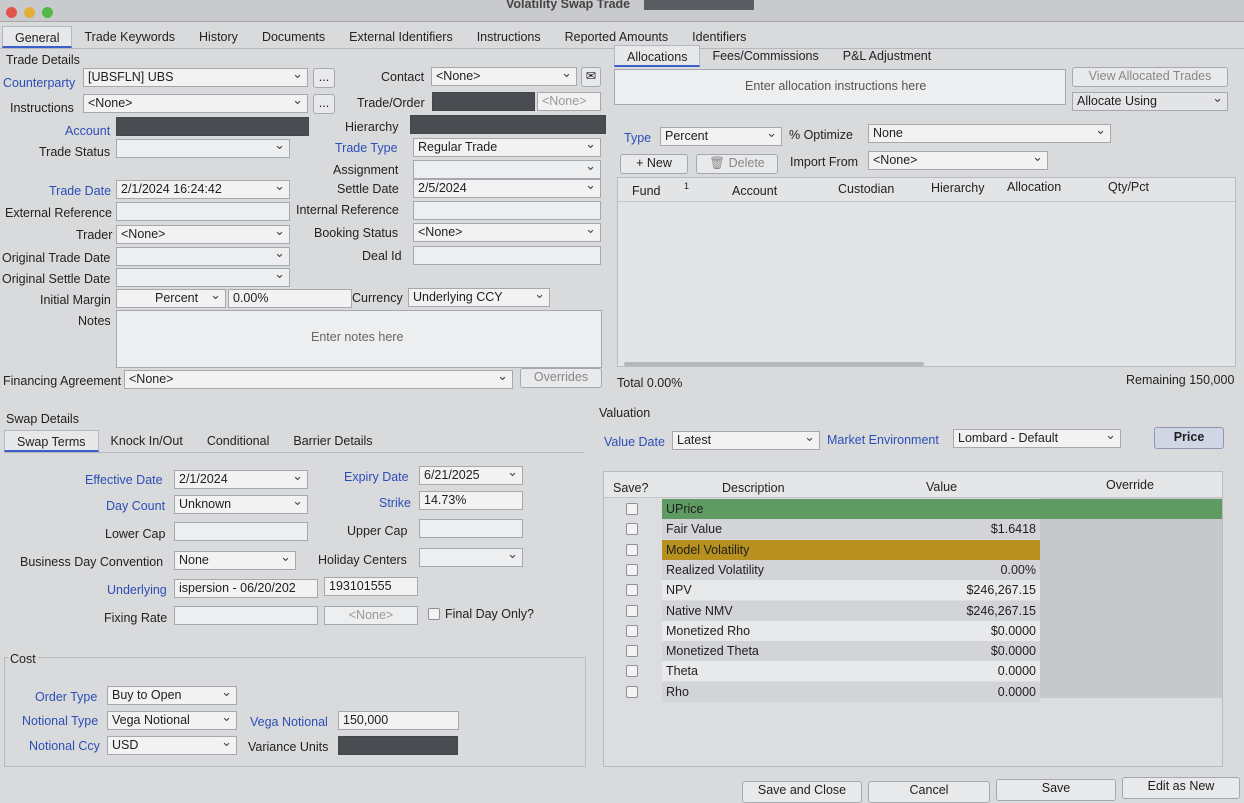  Describe the element at coordinates (471, 528) in the screenshot. I see `upper-cap-field` at that location.